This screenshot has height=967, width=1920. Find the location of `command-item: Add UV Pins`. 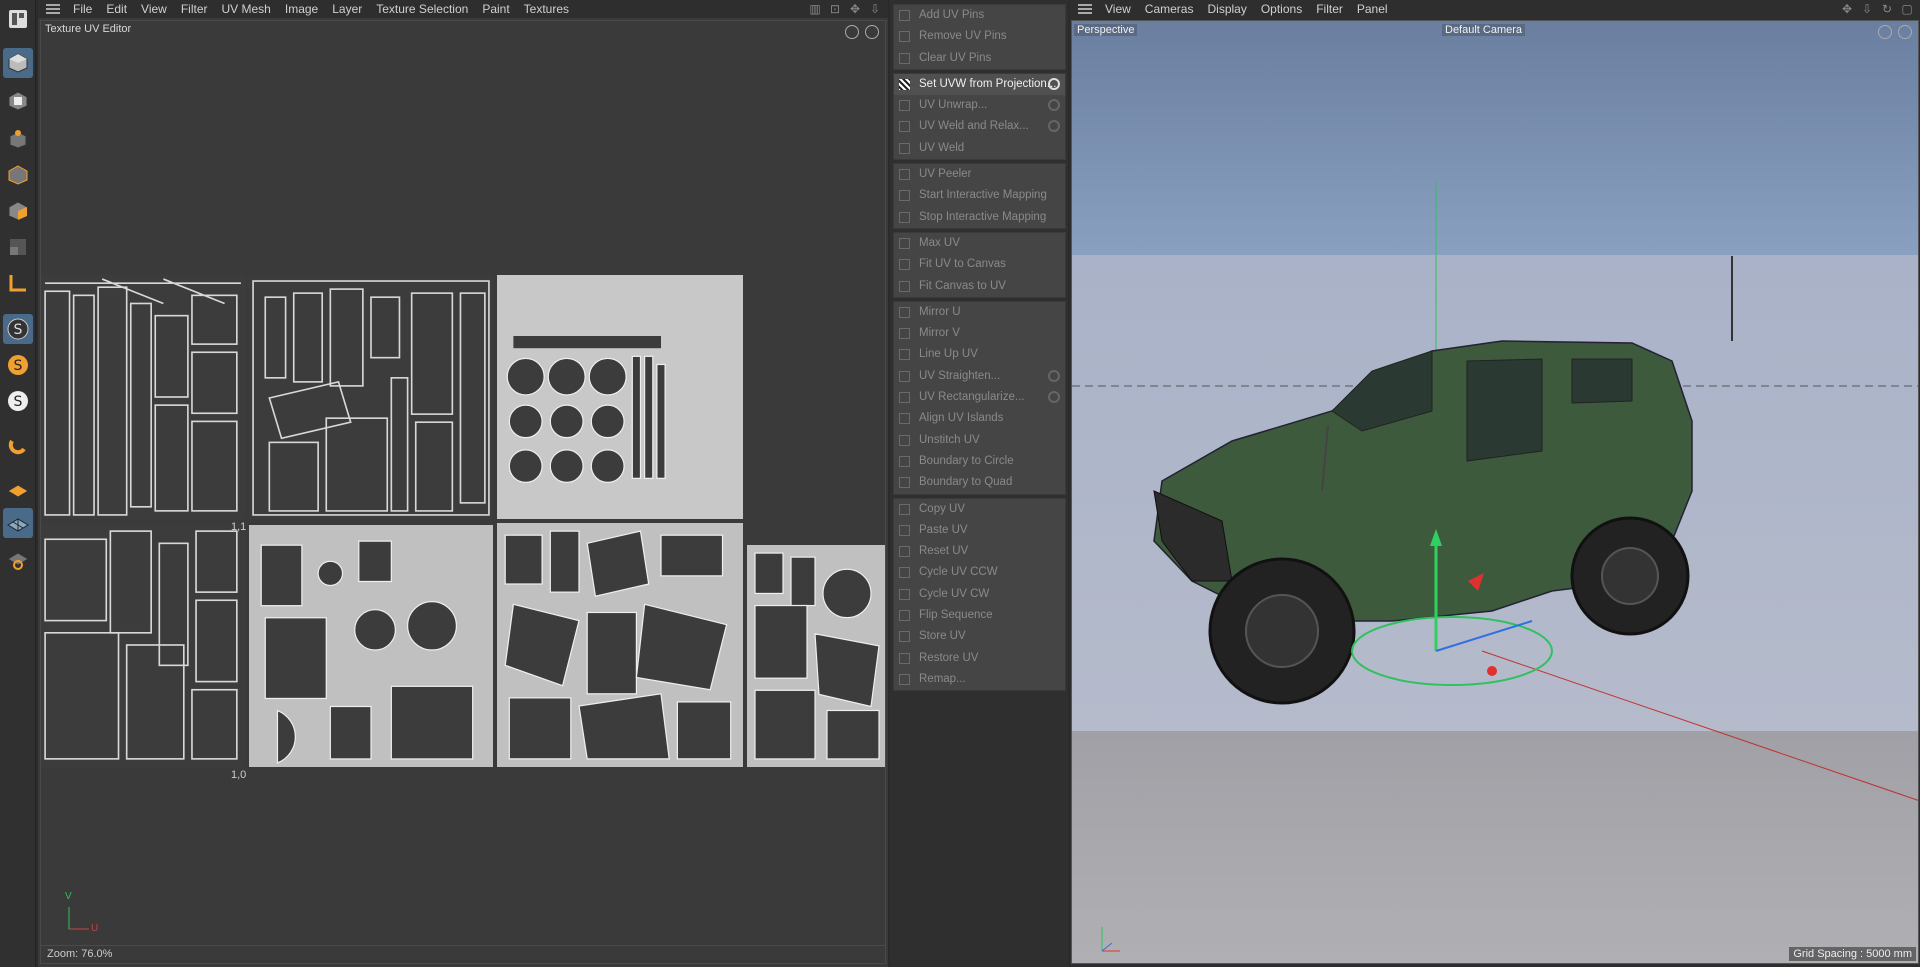

command-item: Add UV Pins is located at coordinates (979, 15).